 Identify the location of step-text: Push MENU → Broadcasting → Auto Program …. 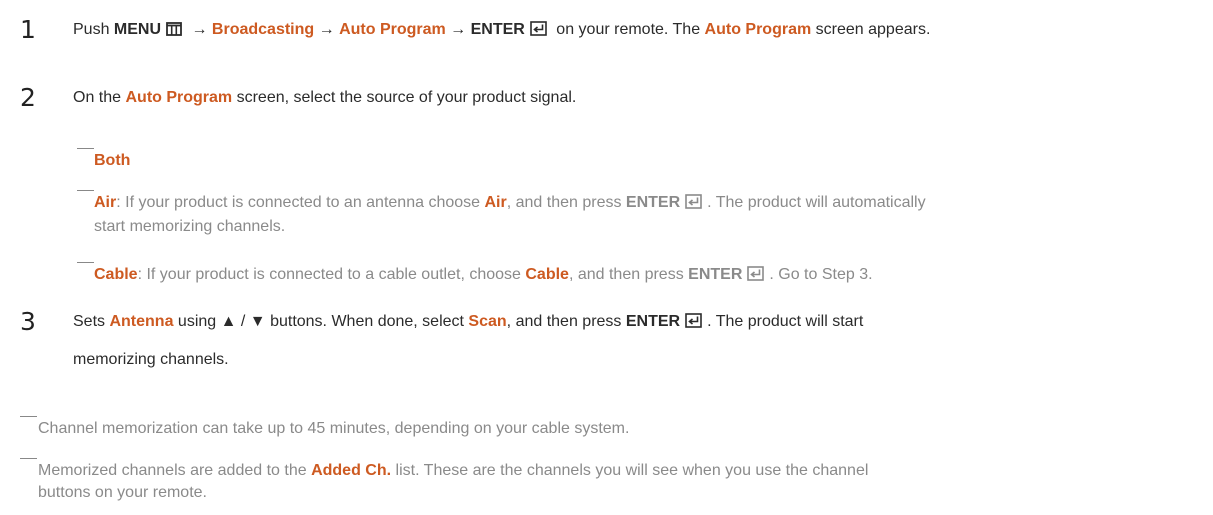
(641, 31).